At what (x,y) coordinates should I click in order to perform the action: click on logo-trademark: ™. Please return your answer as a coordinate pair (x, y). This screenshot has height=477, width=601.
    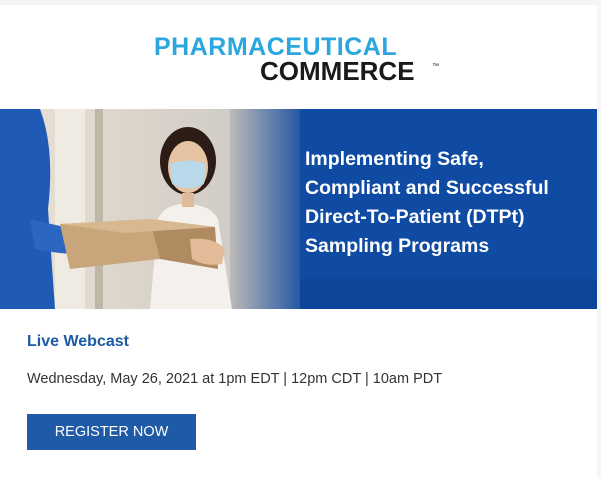
    Looking at the image, I should click on (435, 66).